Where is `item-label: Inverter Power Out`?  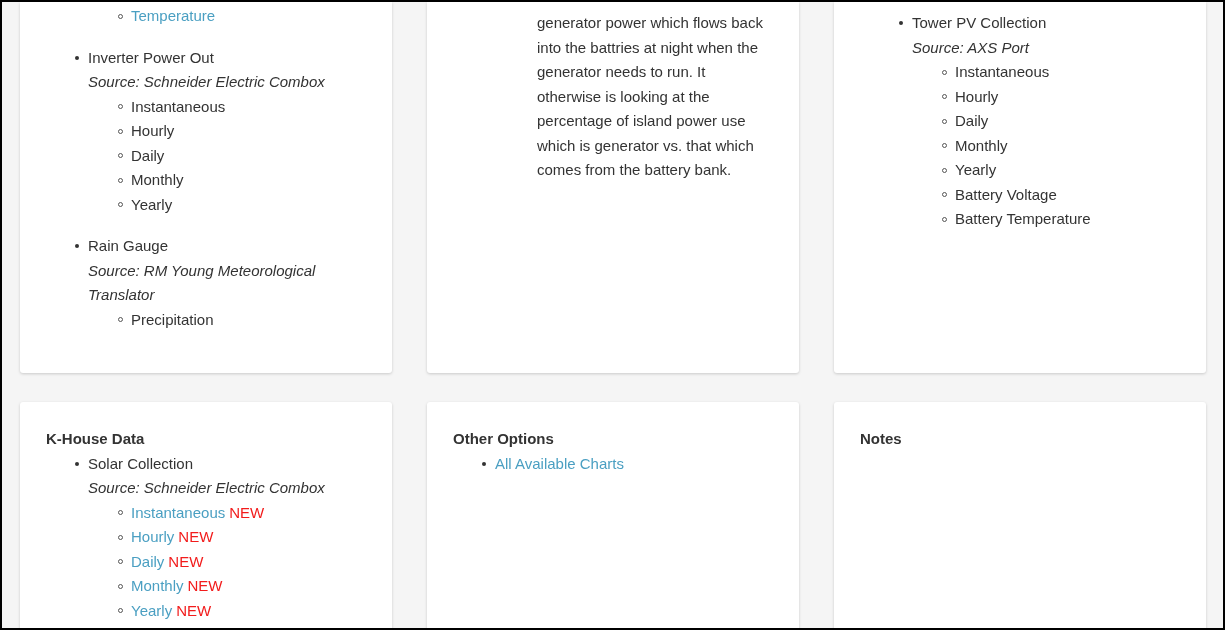
item-label: Inverter Power Out is located at coordinates (151, 57).